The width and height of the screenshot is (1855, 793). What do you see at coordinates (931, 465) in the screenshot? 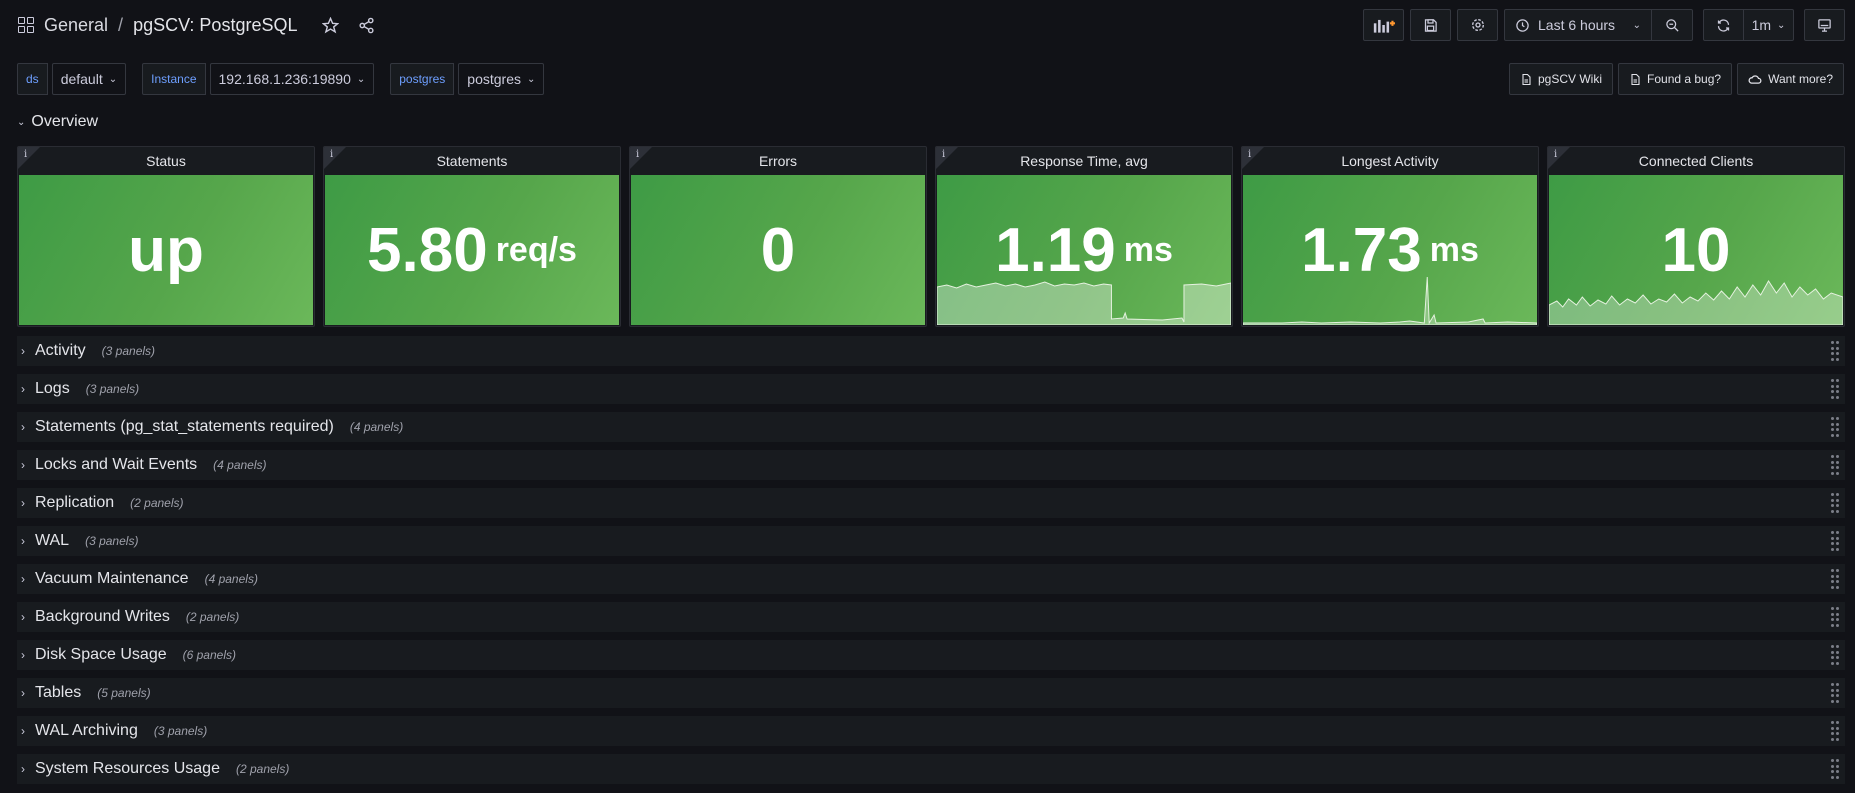
I see `row-locks-and-wait-events: › Locks and Wait Events (4 panels)` at bounding box center [931, 465].